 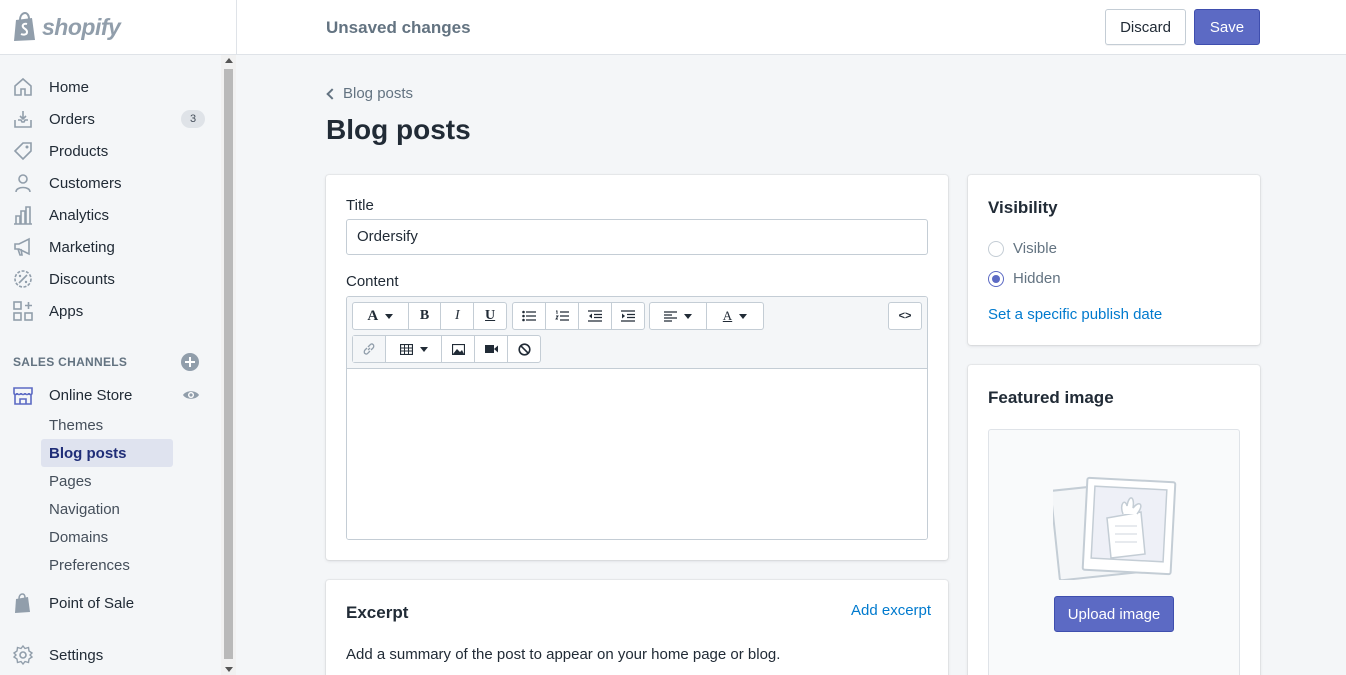 I want to click on scroll-up-arrow-icon, so click(x=229, y=60).